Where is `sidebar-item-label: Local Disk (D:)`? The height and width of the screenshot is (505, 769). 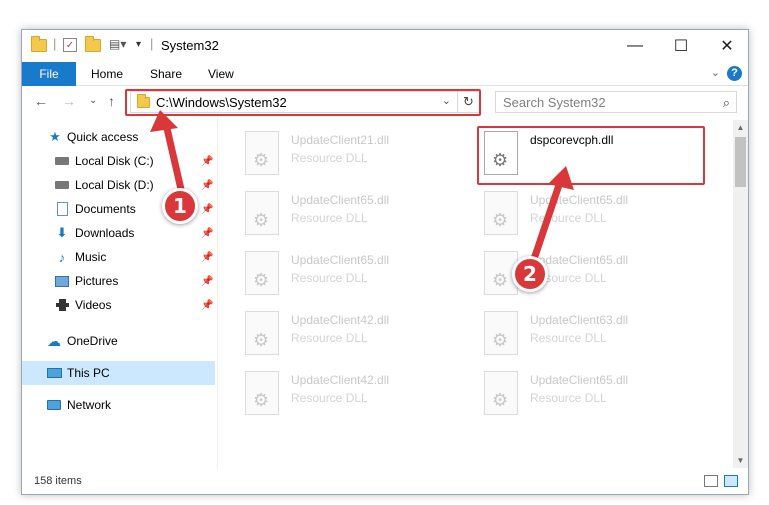 sidebar-item-label: Local Disk (D:) is located at coordinates (114, 185).